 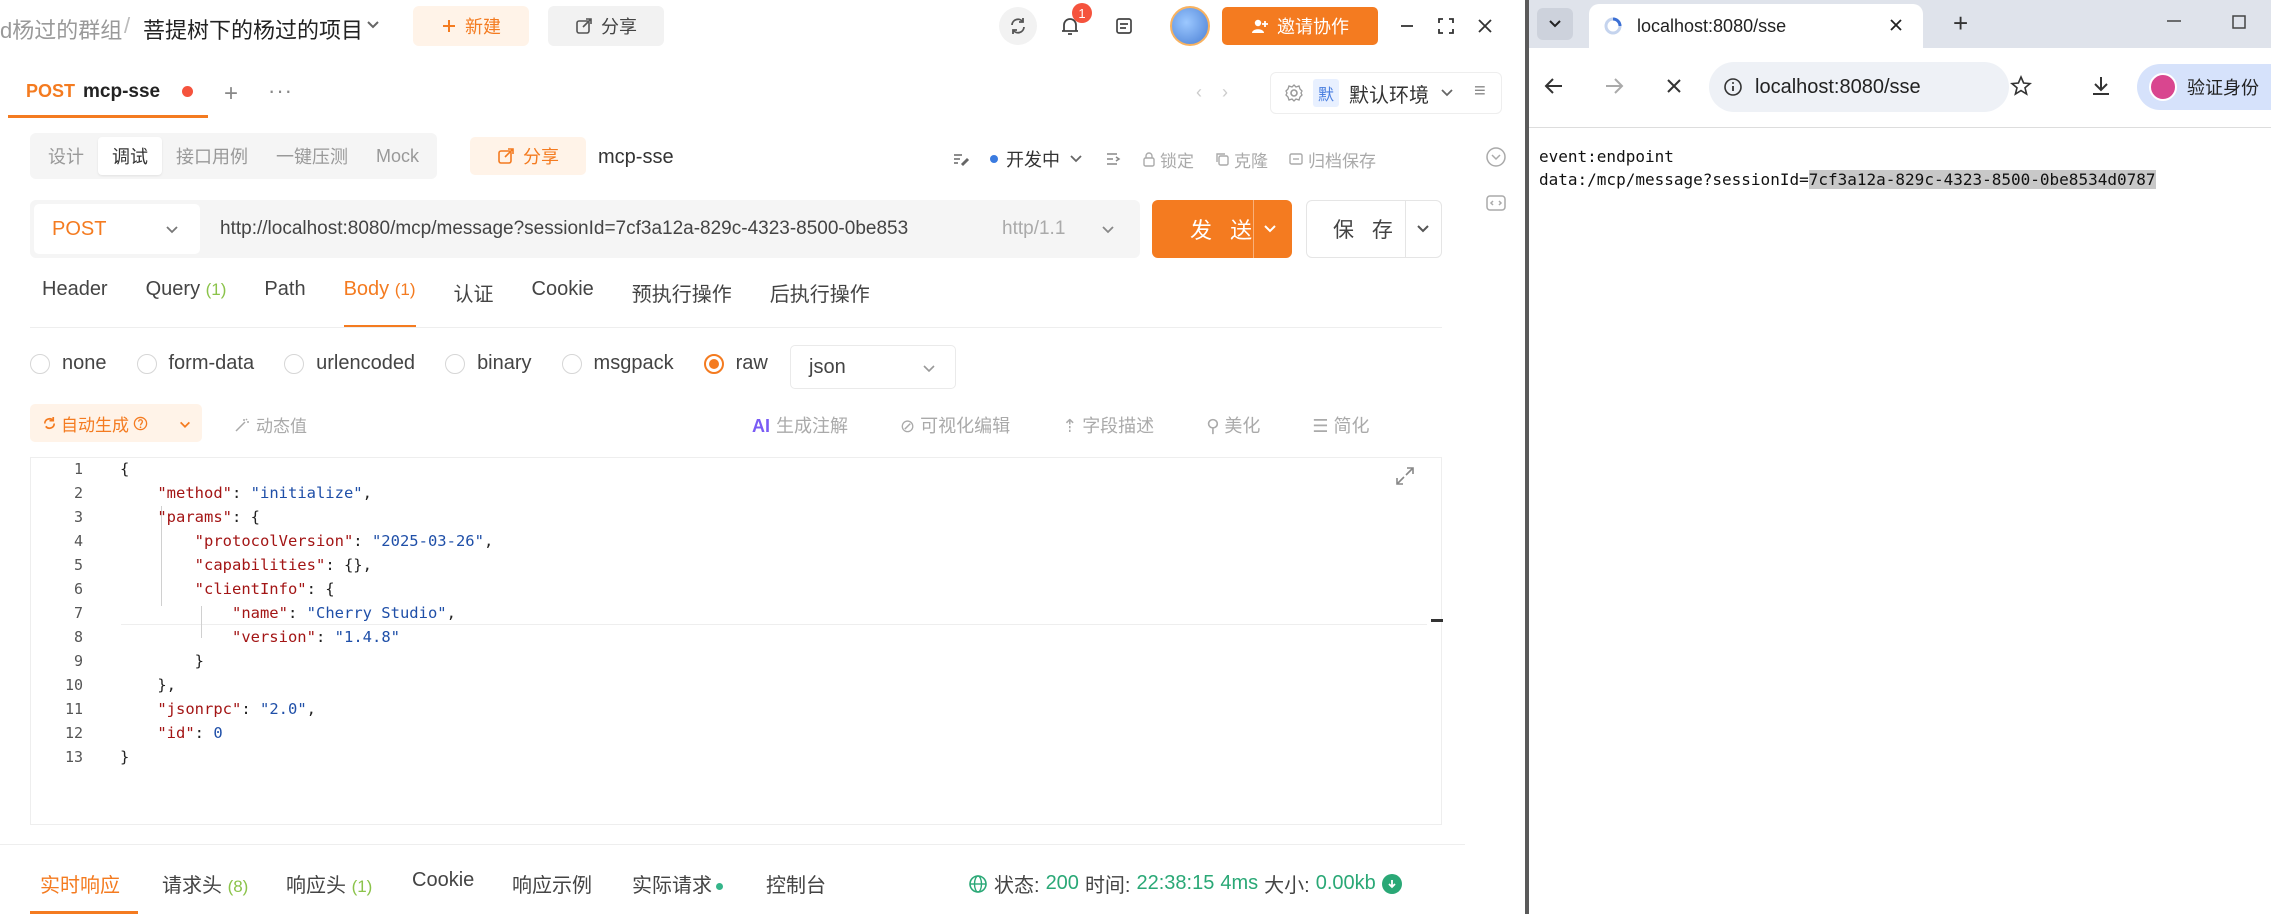 I want to click on tab-post-script: 后执行操作, so click(x=820, y=300).